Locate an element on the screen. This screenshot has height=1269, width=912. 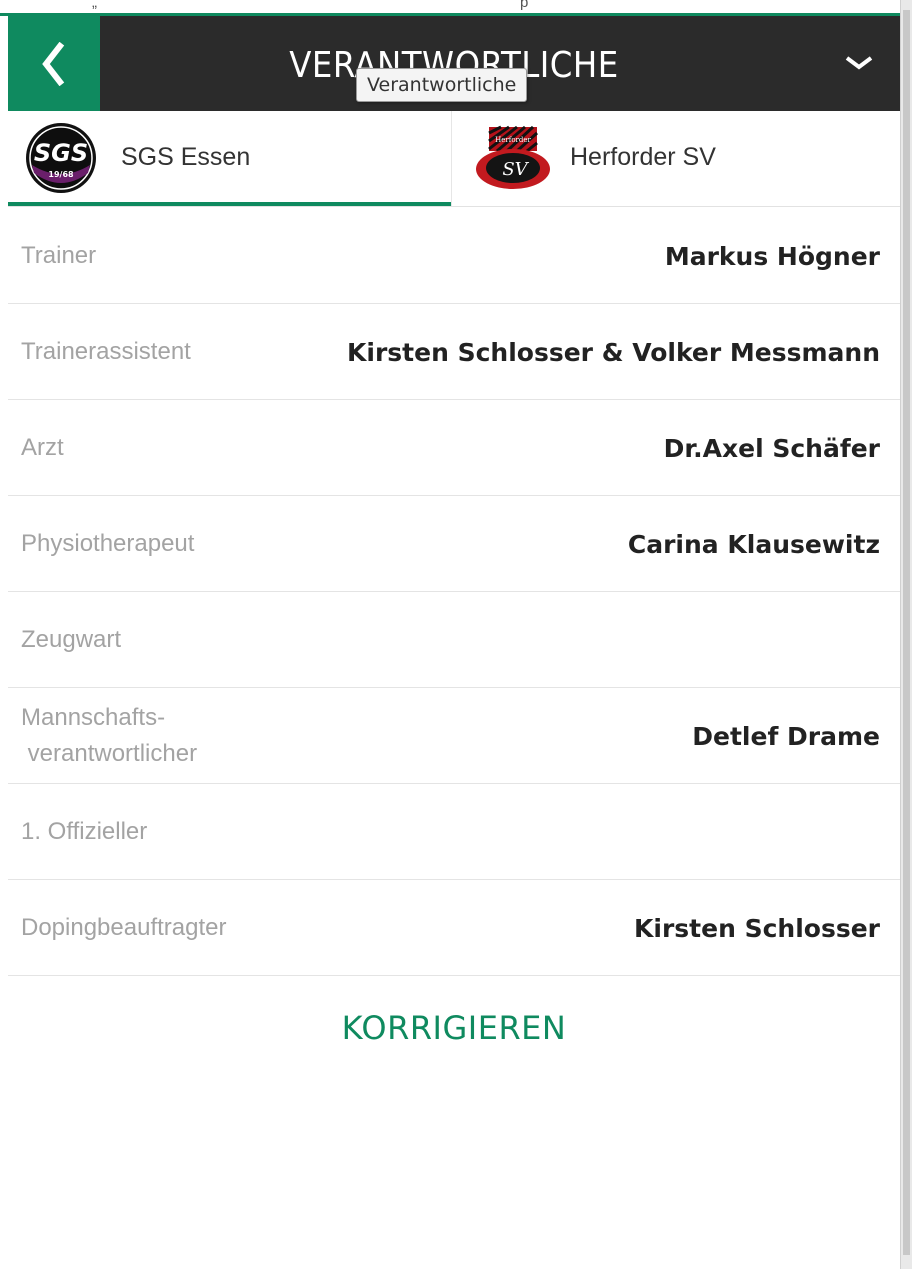
list-item: Trainer Markus Högner is located at coordinates (454, 256).